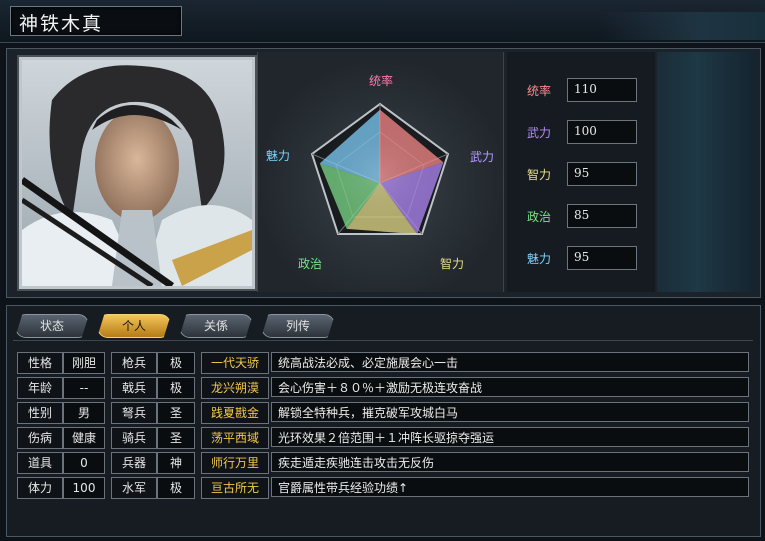 The width and height of the screenshot is (765, 541). Describe the element at coordinates (510, 362) in the screenshot. I see `skill-description: 统高战法必成、必定施展会心一击` at that location.